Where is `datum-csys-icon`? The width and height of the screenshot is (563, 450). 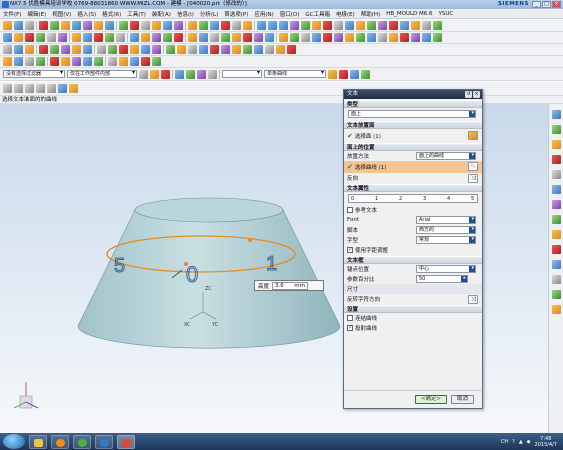 datum-csys-icon is located at coordinates (29, 49).